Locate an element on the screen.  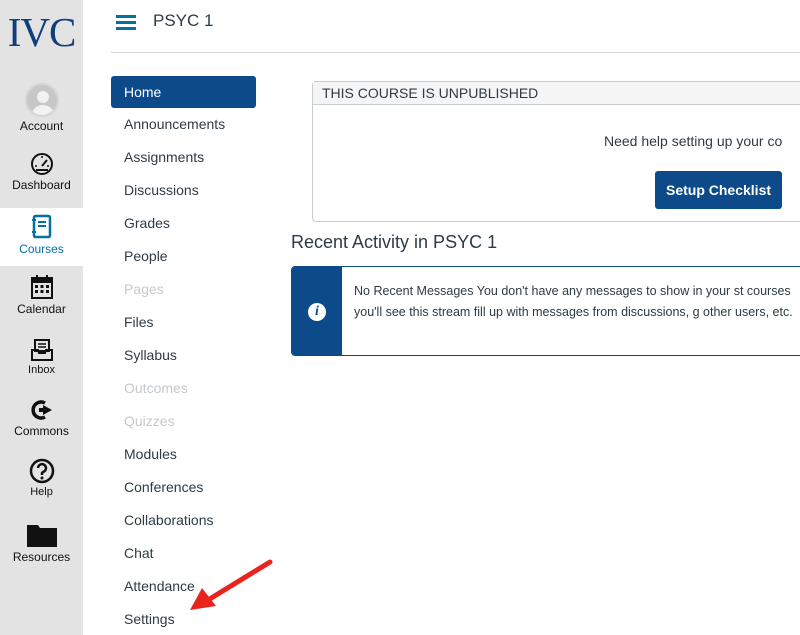
global-nav-calendar: Calendar is located at coordinates (41, 300).